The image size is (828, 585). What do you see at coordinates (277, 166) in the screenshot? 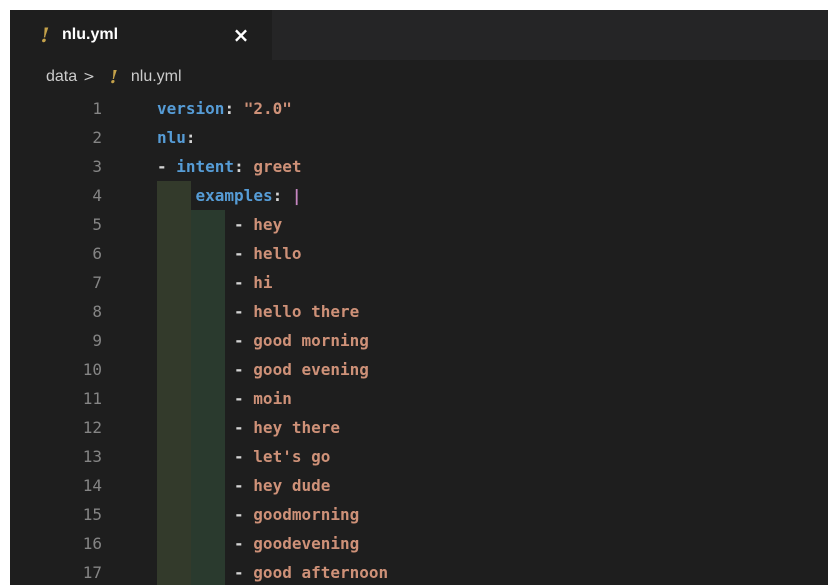
I see `yaml-value: greet` at bounding box center [277, 166].